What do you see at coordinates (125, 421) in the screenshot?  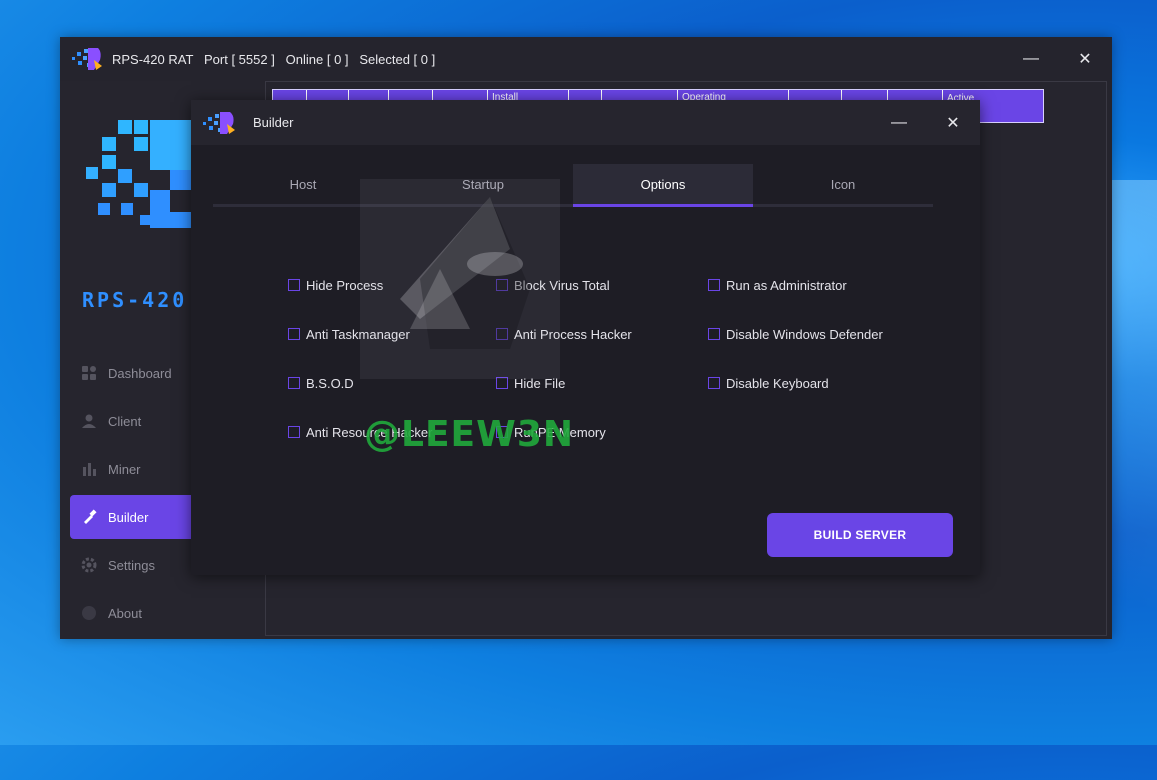 I see `sidebar-item-label: Client` at bounding box center [125, 421].